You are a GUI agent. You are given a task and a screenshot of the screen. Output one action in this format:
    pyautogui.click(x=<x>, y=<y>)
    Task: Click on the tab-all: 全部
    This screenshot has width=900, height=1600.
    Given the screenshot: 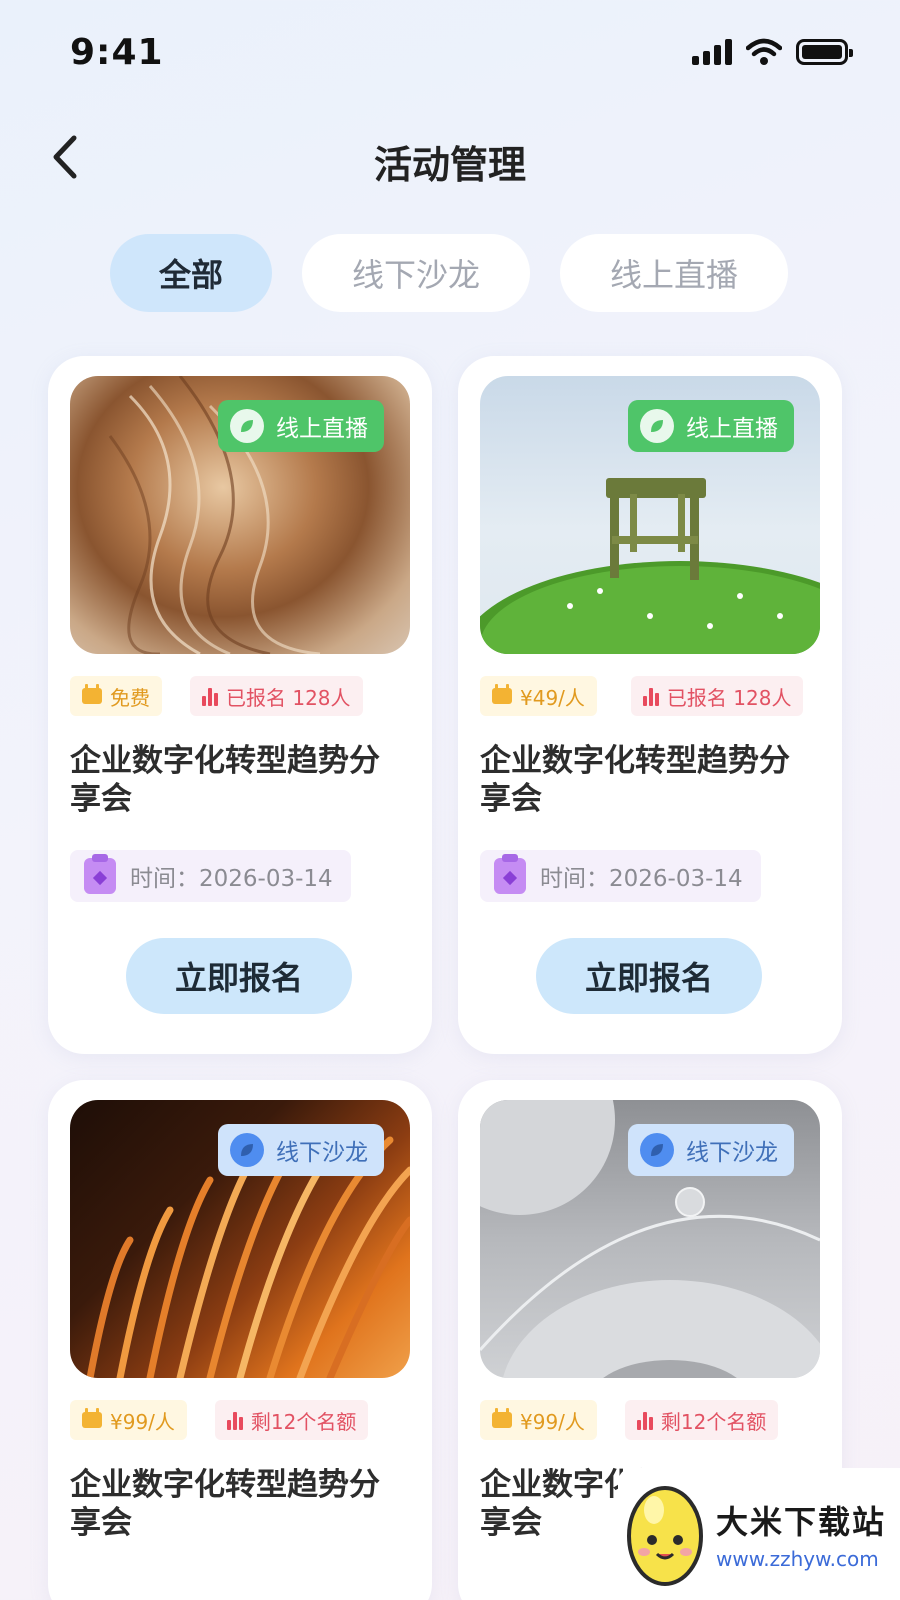 What is the action you would take?
    pyautogui.click(x=191, y=273)
    